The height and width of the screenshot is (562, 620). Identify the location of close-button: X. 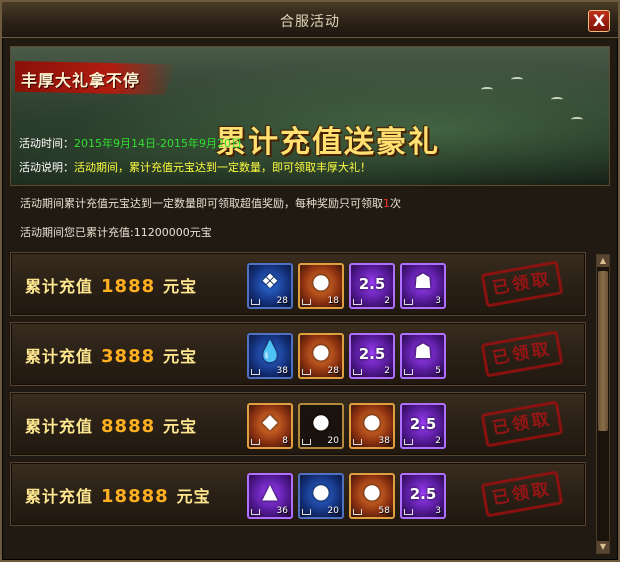
(599, 21).